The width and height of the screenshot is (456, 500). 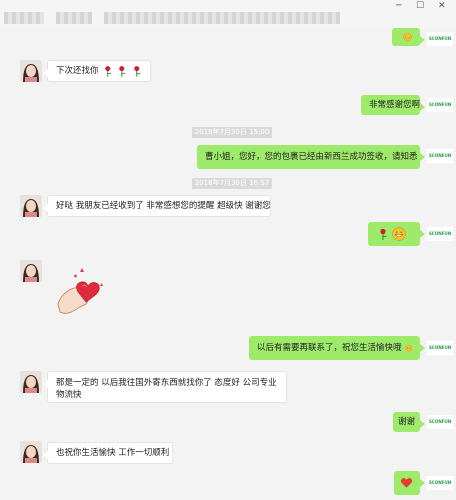 I want to click on message-text: 好哒 我朋友已经收到了 非常感想您的提醒 超级快 谢谢您, so click(x=163, y=206).